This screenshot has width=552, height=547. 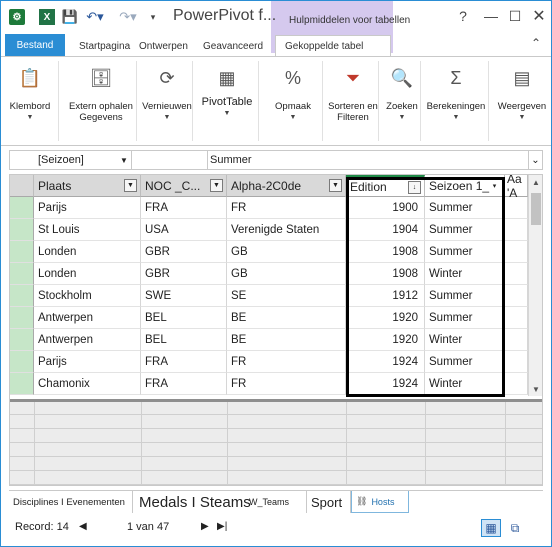 I want to click on cell-plaats: Chamonix, so click(x=87, y=384).